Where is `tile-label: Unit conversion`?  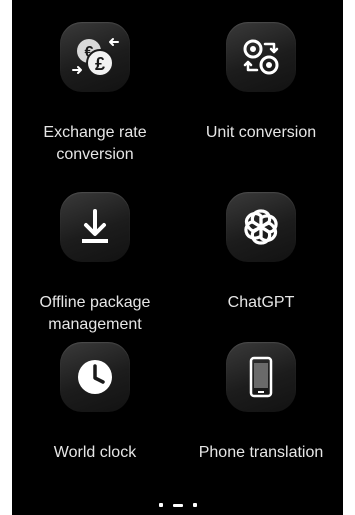 tile-label: Unit conversion is located at coordinates (261, 132).